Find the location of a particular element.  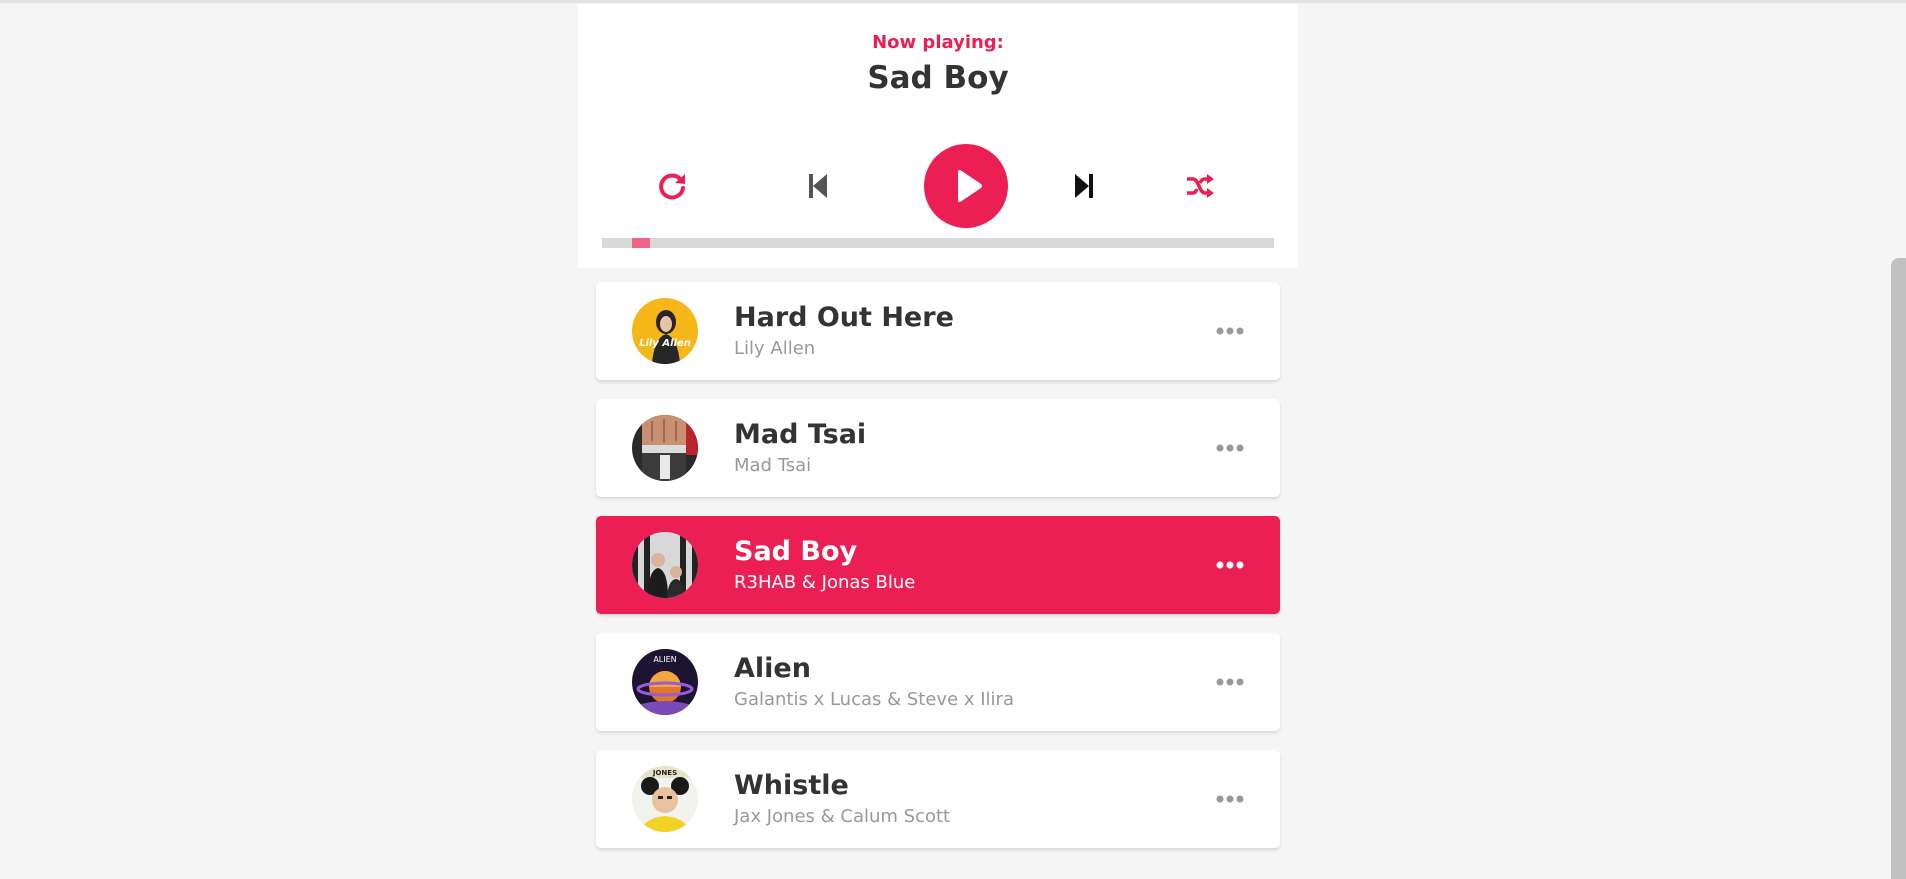

repeat-icon is located at coordinates (672, 186).